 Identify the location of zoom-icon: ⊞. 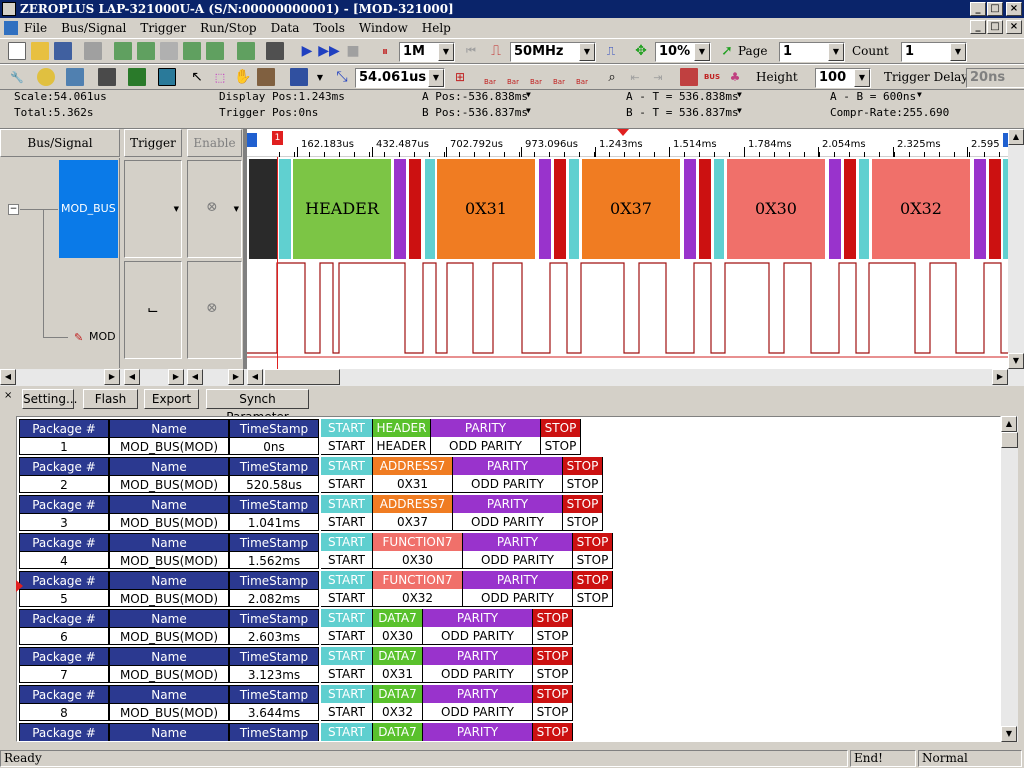
(460, 77).